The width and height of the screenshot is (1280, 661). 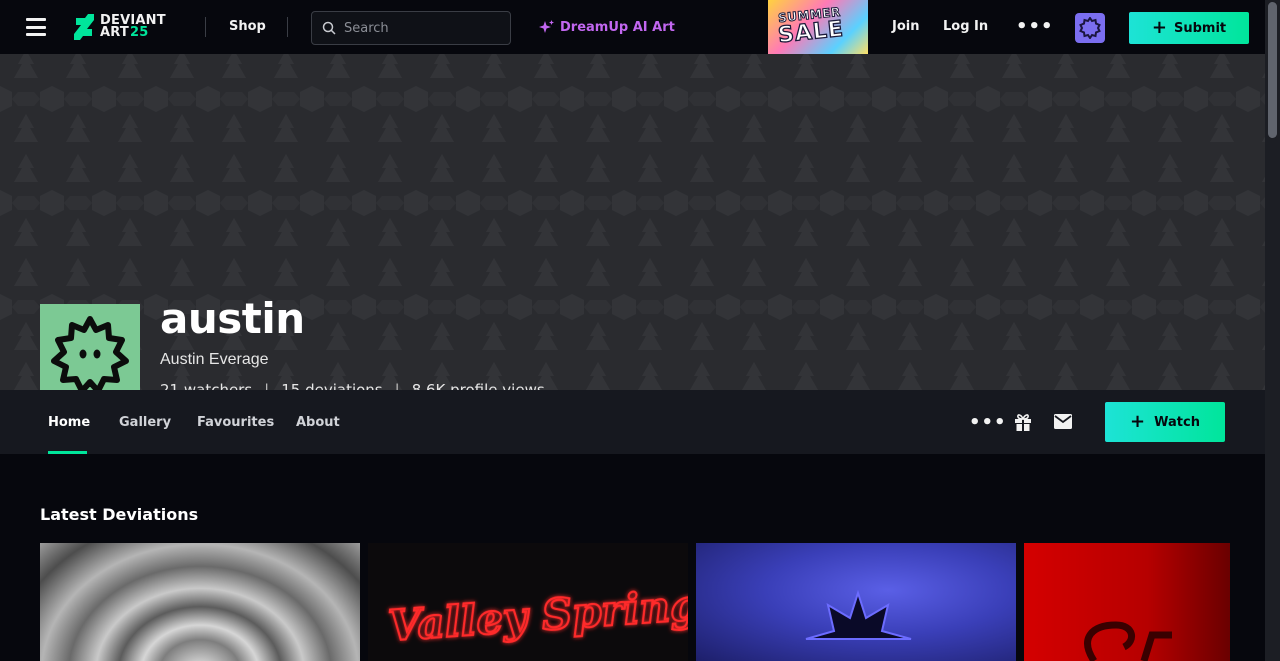 I want to click on mail-icon, so click(x=1063, y=423).